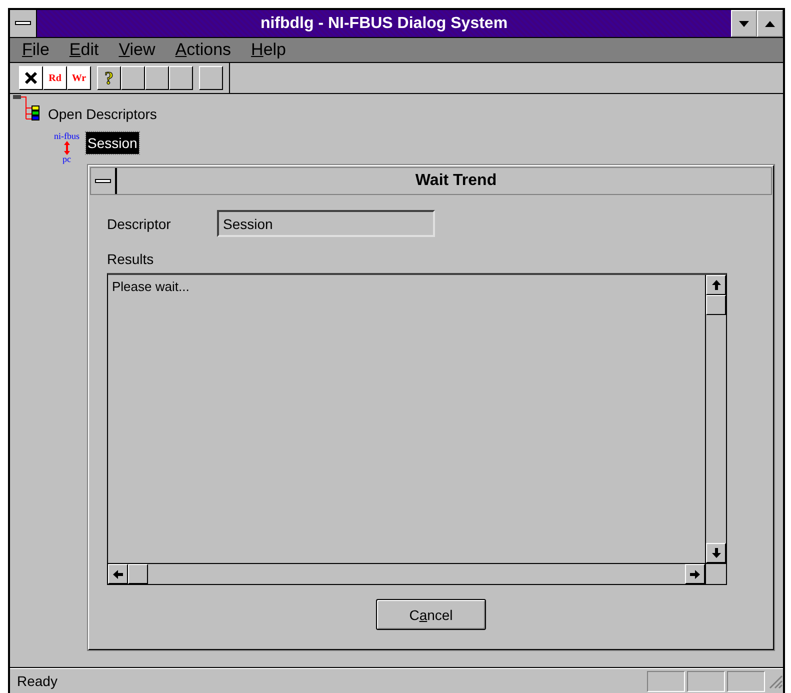  What do you see at coordinates (775, 681) in the screenshot?
I see `resize-grip-icon` at bounding box center [775, 681].